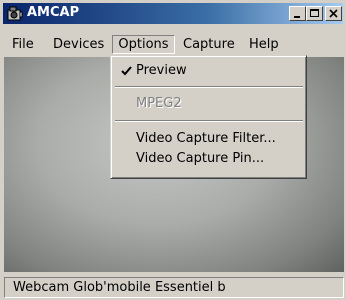 This screenshot has height=300, width=346. I want to click on window-title: AMCAP, so click(53, 12).